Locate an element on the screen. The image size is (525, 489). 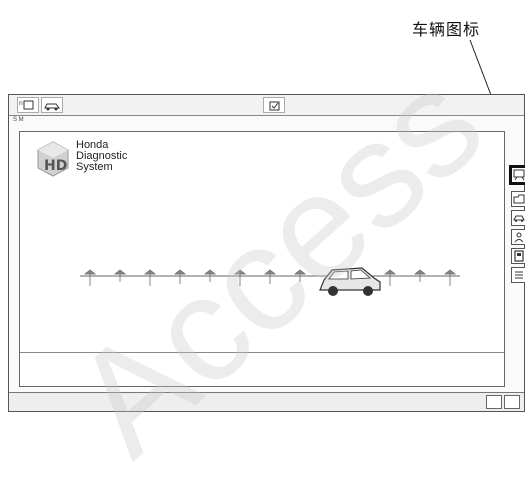
folder-icon is located at coordinates (519, 199).